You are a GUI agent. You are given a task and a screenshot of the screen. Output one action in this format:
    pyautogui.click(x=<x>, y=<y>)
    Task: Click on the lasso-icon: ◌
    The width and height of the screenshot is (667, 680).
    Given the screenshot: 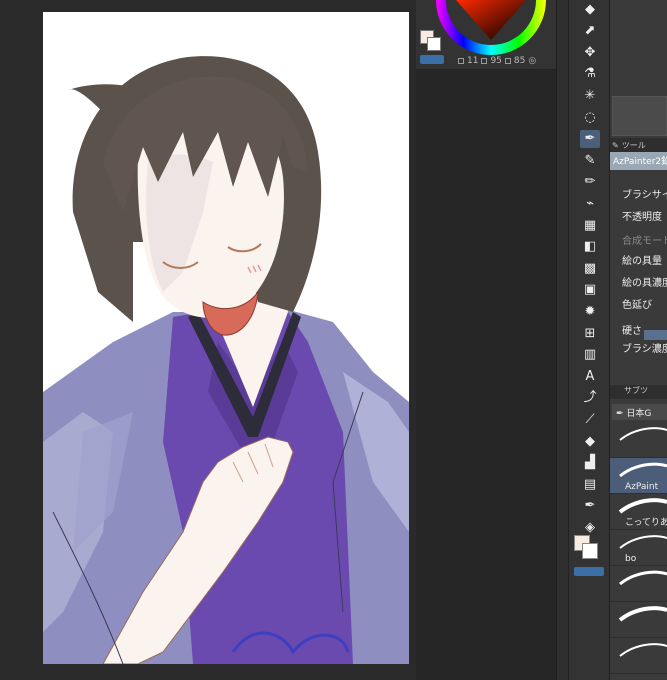 What is the action you would take?
    pyautogui.click(x=590, y=117)
    